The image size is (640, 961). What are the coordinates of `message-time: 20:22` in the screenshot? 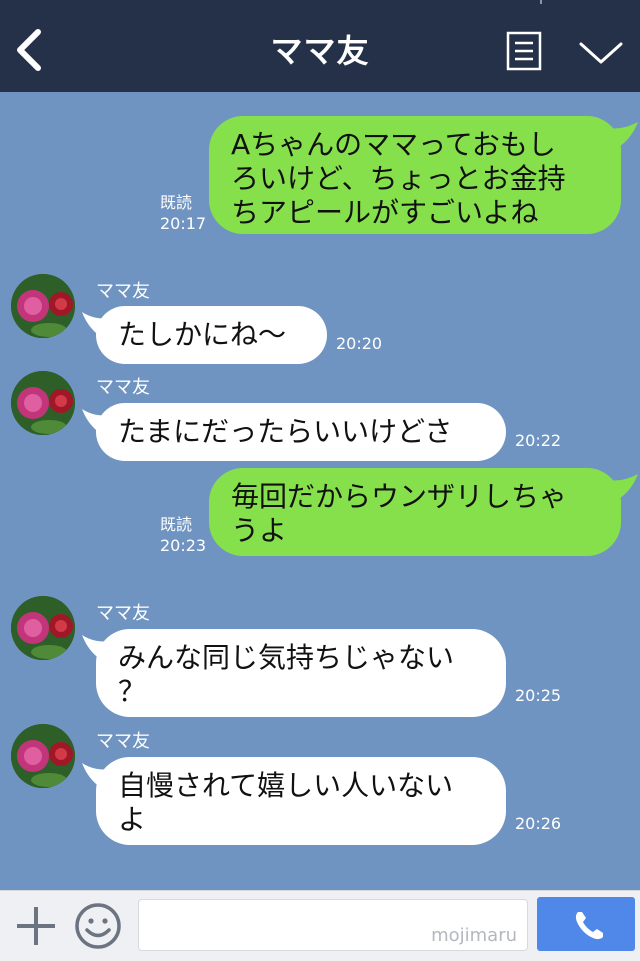 It's located at (538, 440).